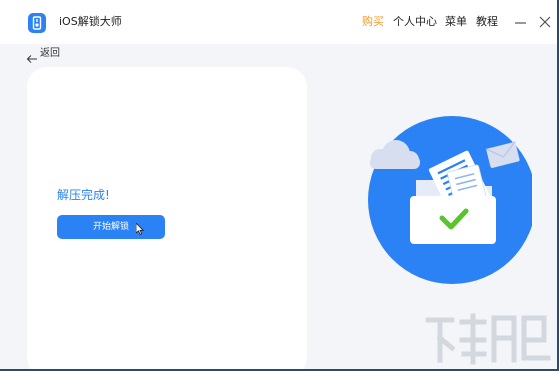 The image size is (559, 371). What do you see at coordinates (415, 22) in the screenshot?
I see `menu-account: 个人中心` at bounding box center [415, 22].